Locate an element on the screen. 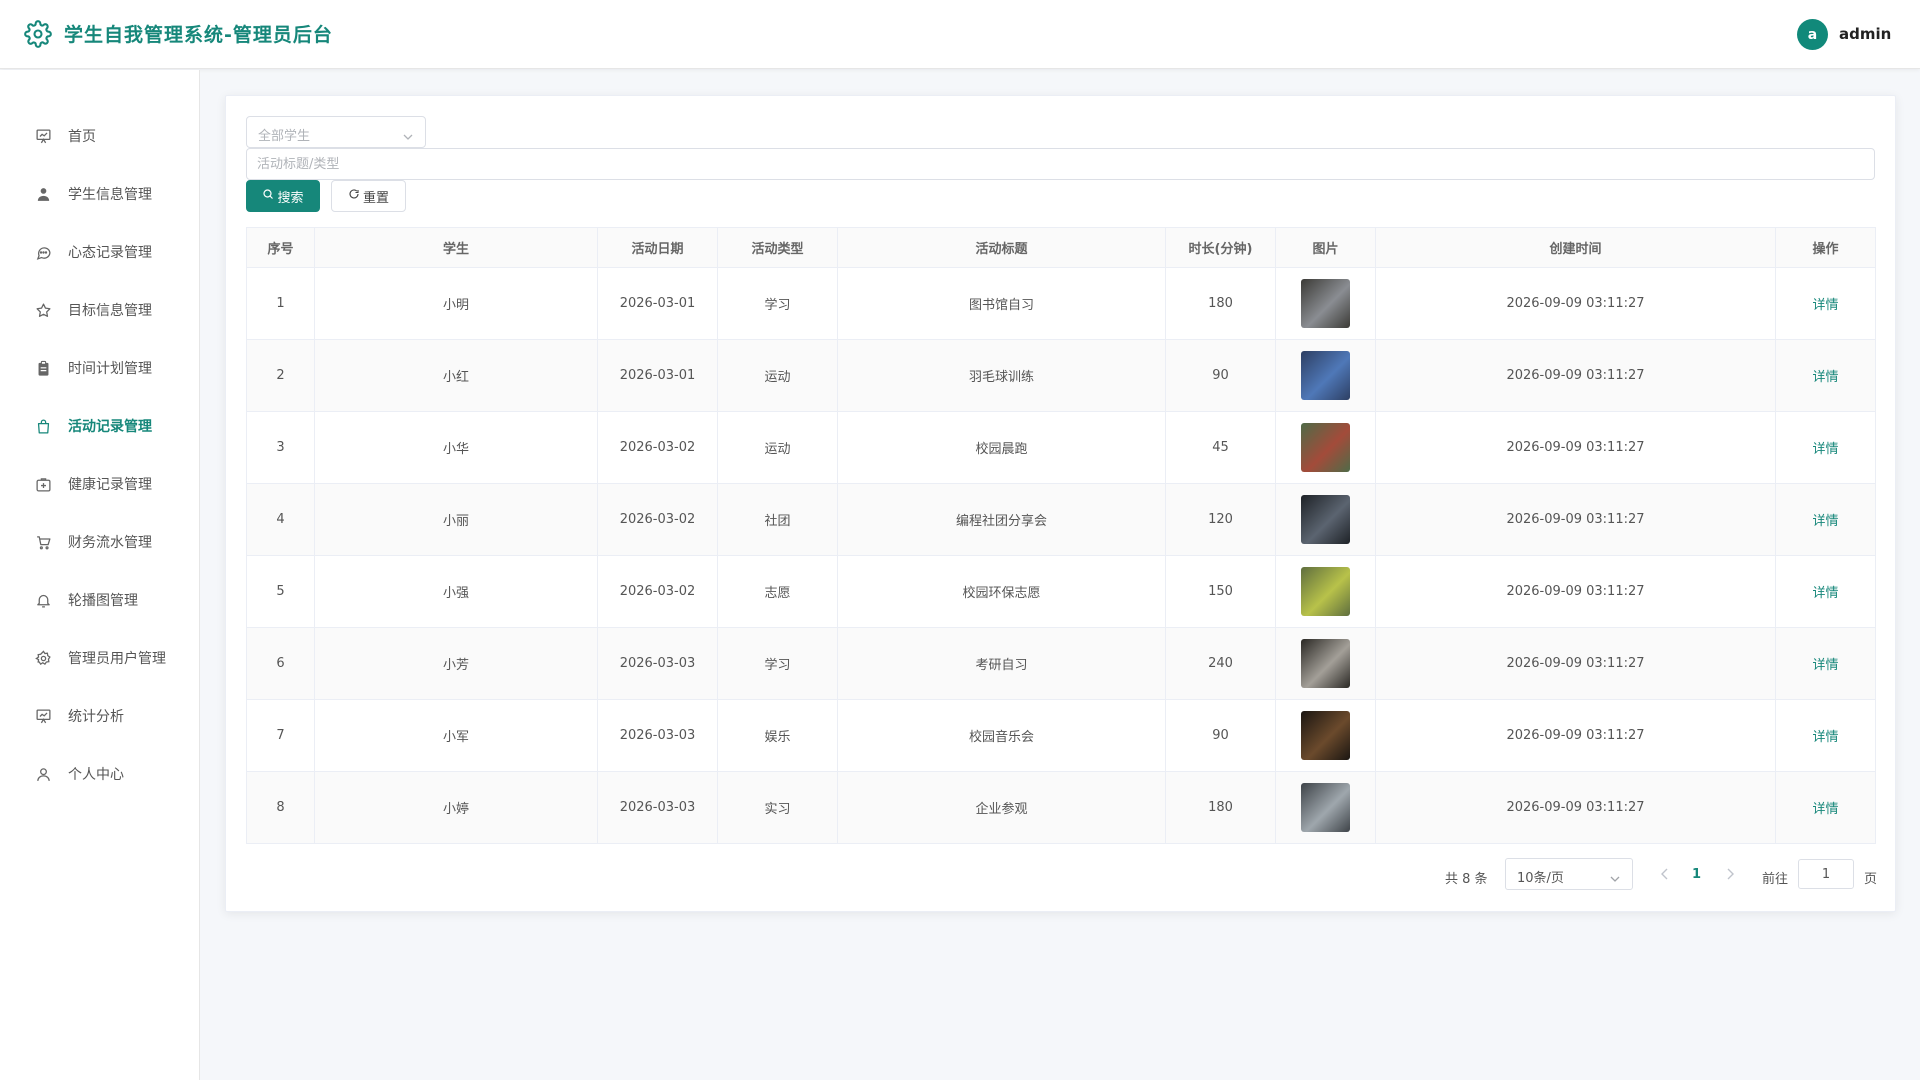  sidebar-item-label: 首页 is located at coordinates (82, 137).